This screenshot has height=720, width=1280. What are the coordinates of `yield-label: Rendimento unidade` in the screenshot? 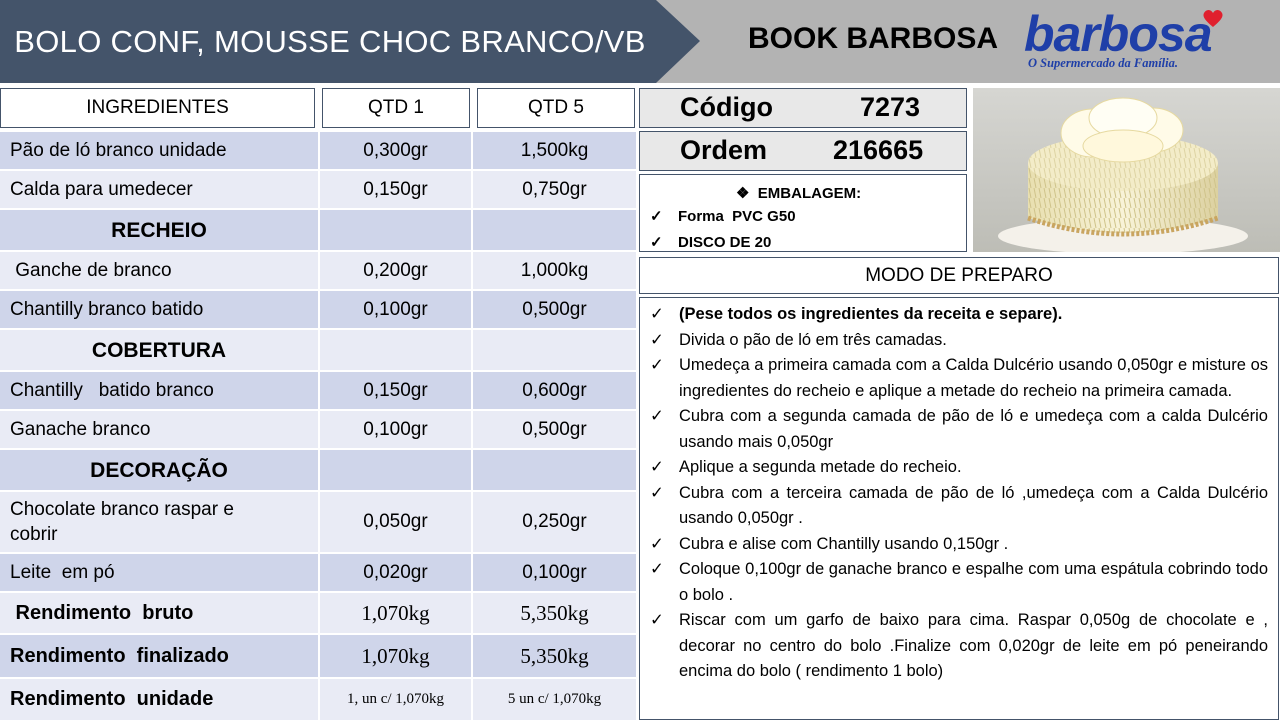 It's located at (159, 699).